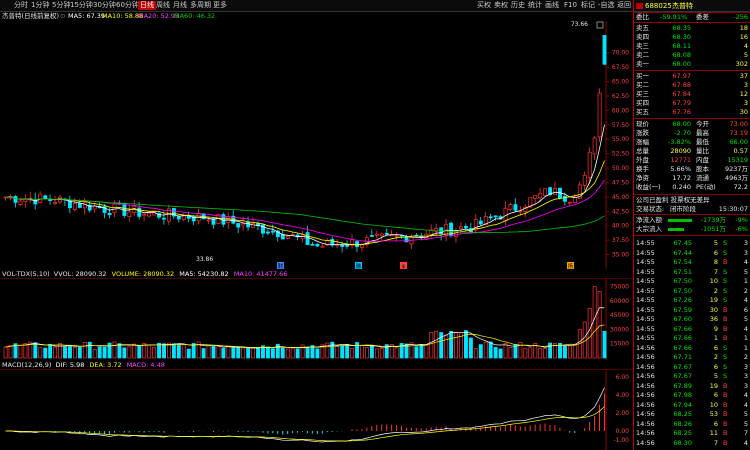 Image resolution: width=750 pixels, height=450 pixels. I want to click on tab-1min: 1分钟, so click(40, 5).